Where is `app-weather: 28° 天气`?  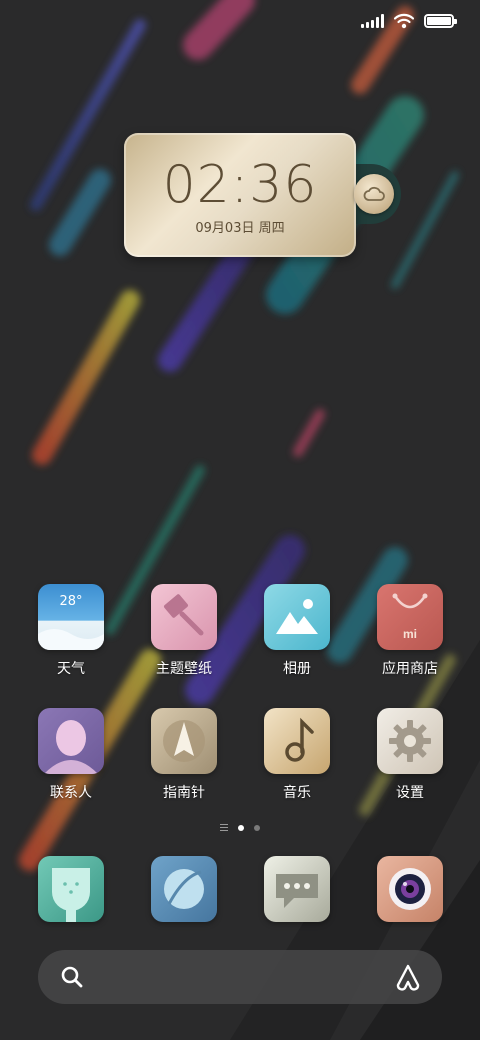 app-weather: 28° 天气 is located at coordinates (71, 631).